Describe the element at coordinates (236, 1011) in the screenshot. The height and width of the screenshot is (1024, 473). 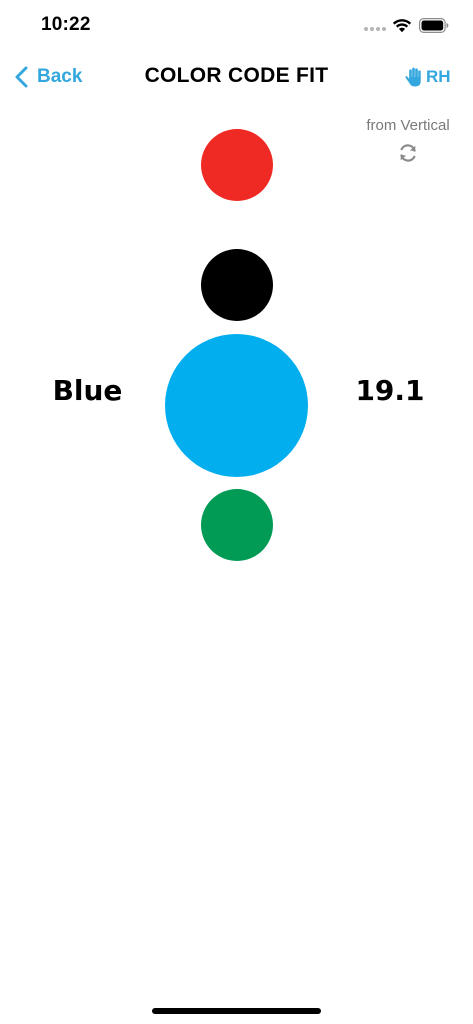
I see `home-indicator` at that location.